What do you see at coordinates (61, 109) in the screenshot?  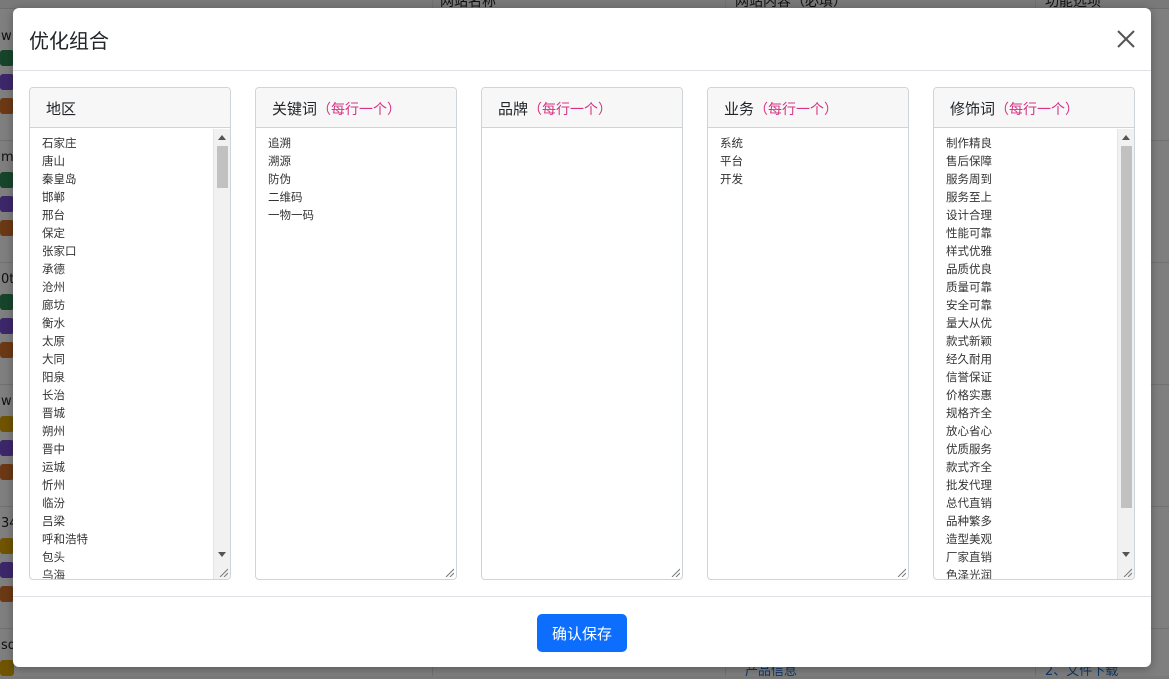 I see `panel-title: 地区` at bounding box center [61, 109].